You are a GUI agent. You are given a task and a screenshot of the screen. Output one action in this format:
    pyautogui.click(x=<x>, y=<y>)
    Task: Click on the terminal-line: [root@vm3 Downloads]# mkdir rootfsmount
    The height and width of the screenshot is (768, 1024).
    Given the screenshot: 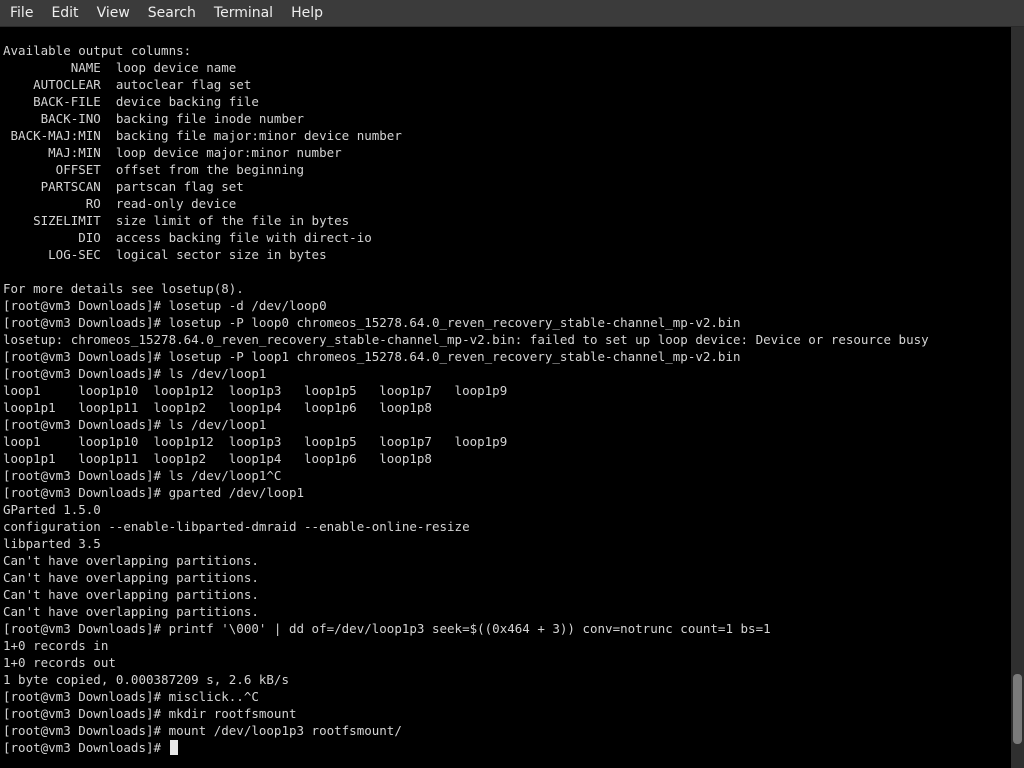 What is the action you would take?
    pyautogui.click(x=150, y=713)
    